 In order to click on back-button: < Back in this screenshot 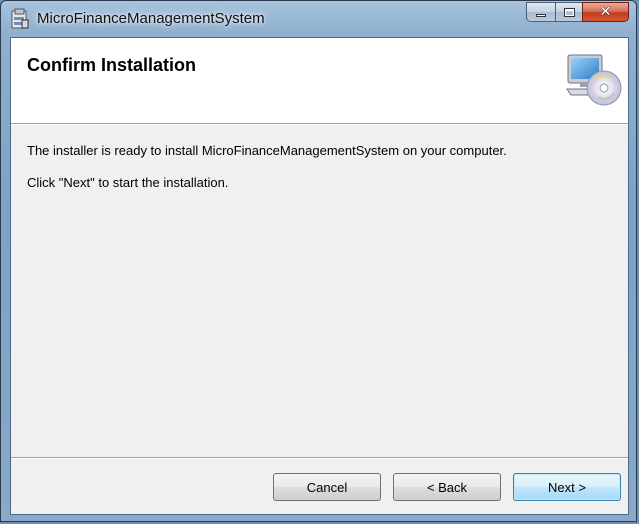, I will do `click(447, 487)`.